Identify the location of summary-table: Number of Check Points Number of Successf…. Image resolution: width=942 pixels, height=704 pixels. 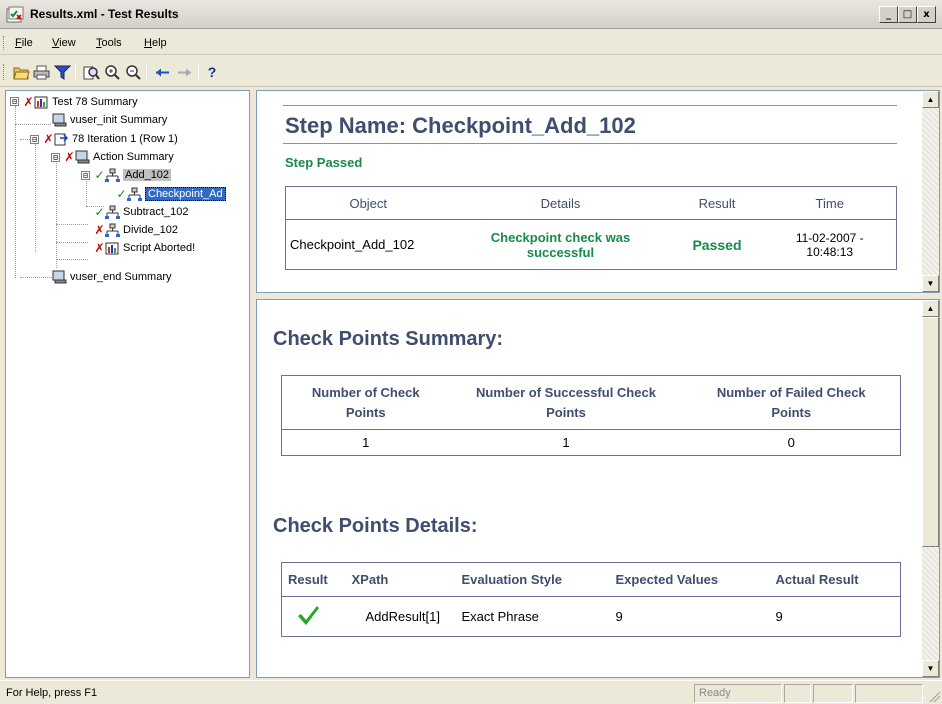
(591, 415).